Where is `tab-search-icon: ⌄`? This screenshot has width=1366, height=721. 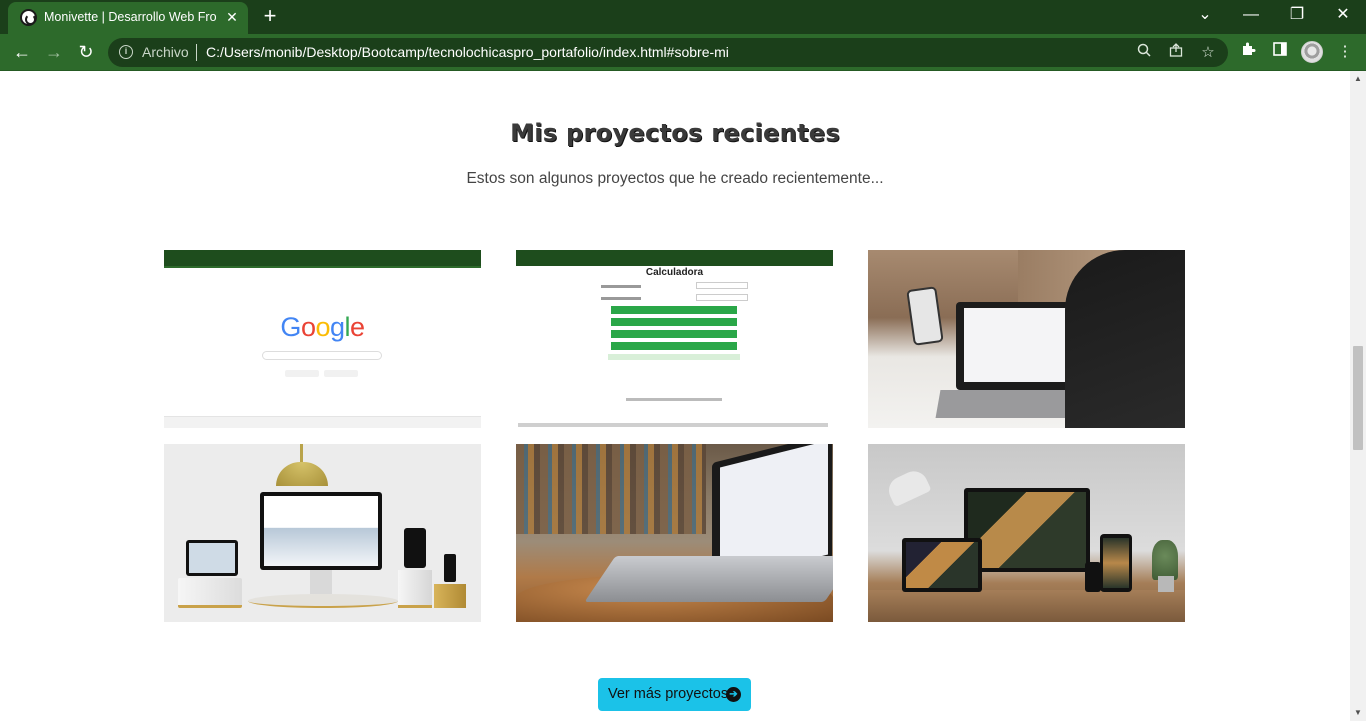 tab-search-icon: ⌄ is located at coordinates (1205, 16).